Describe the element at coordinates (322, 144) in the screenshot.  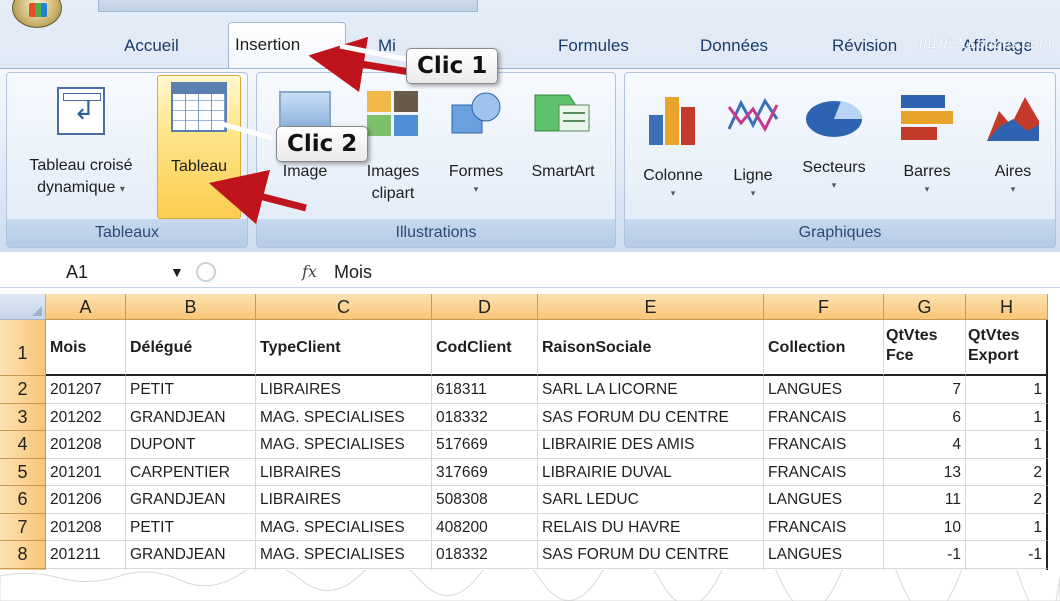
I see `callout-clic-2: Clic 2` at that location.